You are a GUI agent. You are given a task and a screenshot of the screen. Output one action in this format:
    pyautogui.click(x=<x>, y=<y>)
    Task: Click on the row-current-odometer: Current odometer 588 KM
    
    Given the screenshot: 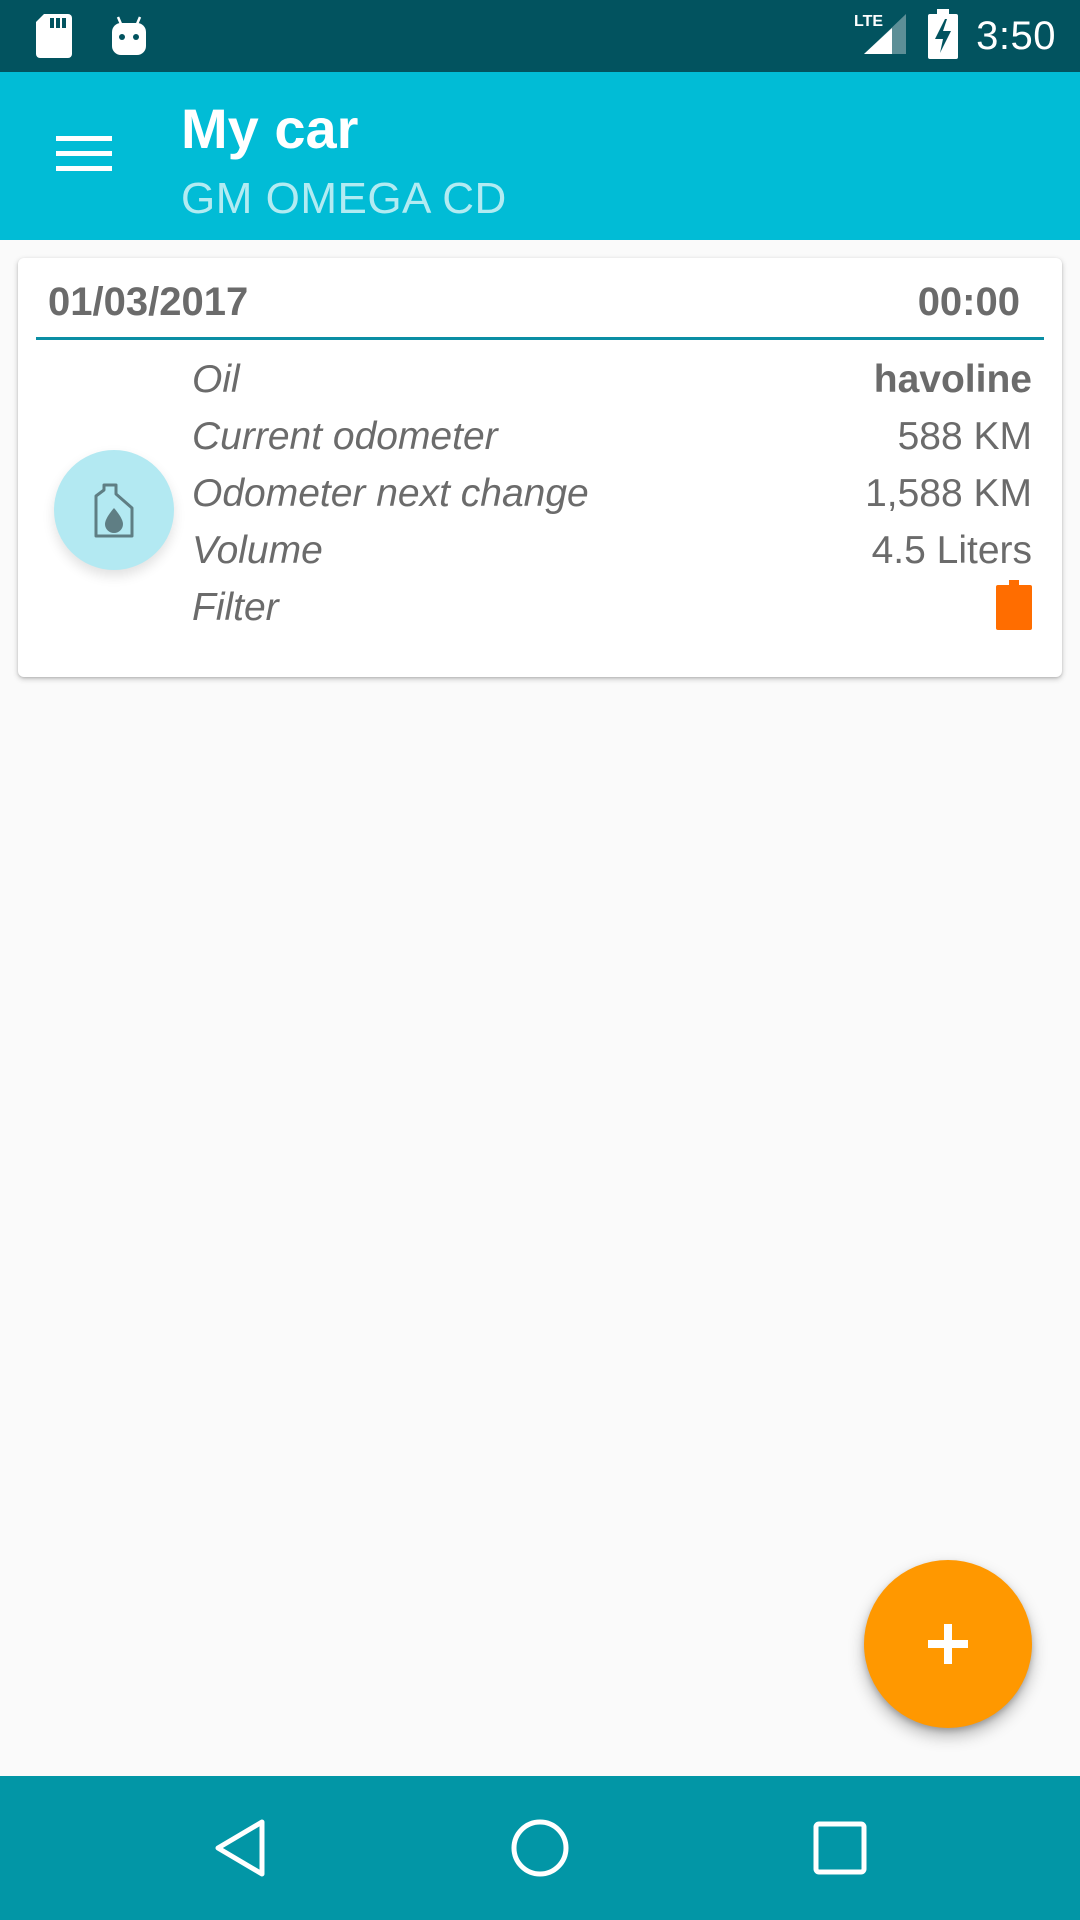 What is the action you would take?
    pyautogui.click(x=612, y=443)
    